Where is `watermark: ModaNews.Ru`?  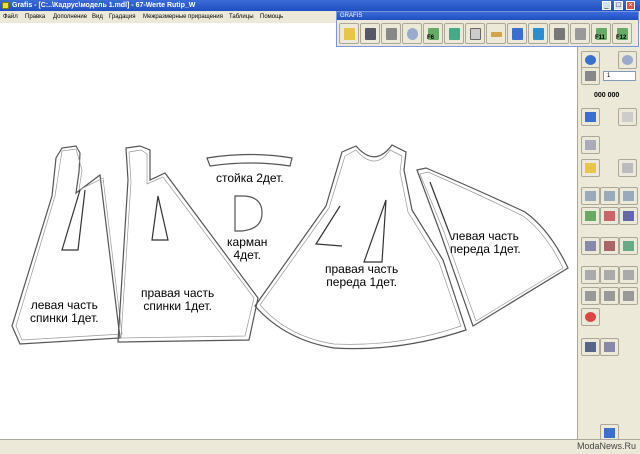
watermark: ModaNews.Ru is located at coordinates (606, 446).